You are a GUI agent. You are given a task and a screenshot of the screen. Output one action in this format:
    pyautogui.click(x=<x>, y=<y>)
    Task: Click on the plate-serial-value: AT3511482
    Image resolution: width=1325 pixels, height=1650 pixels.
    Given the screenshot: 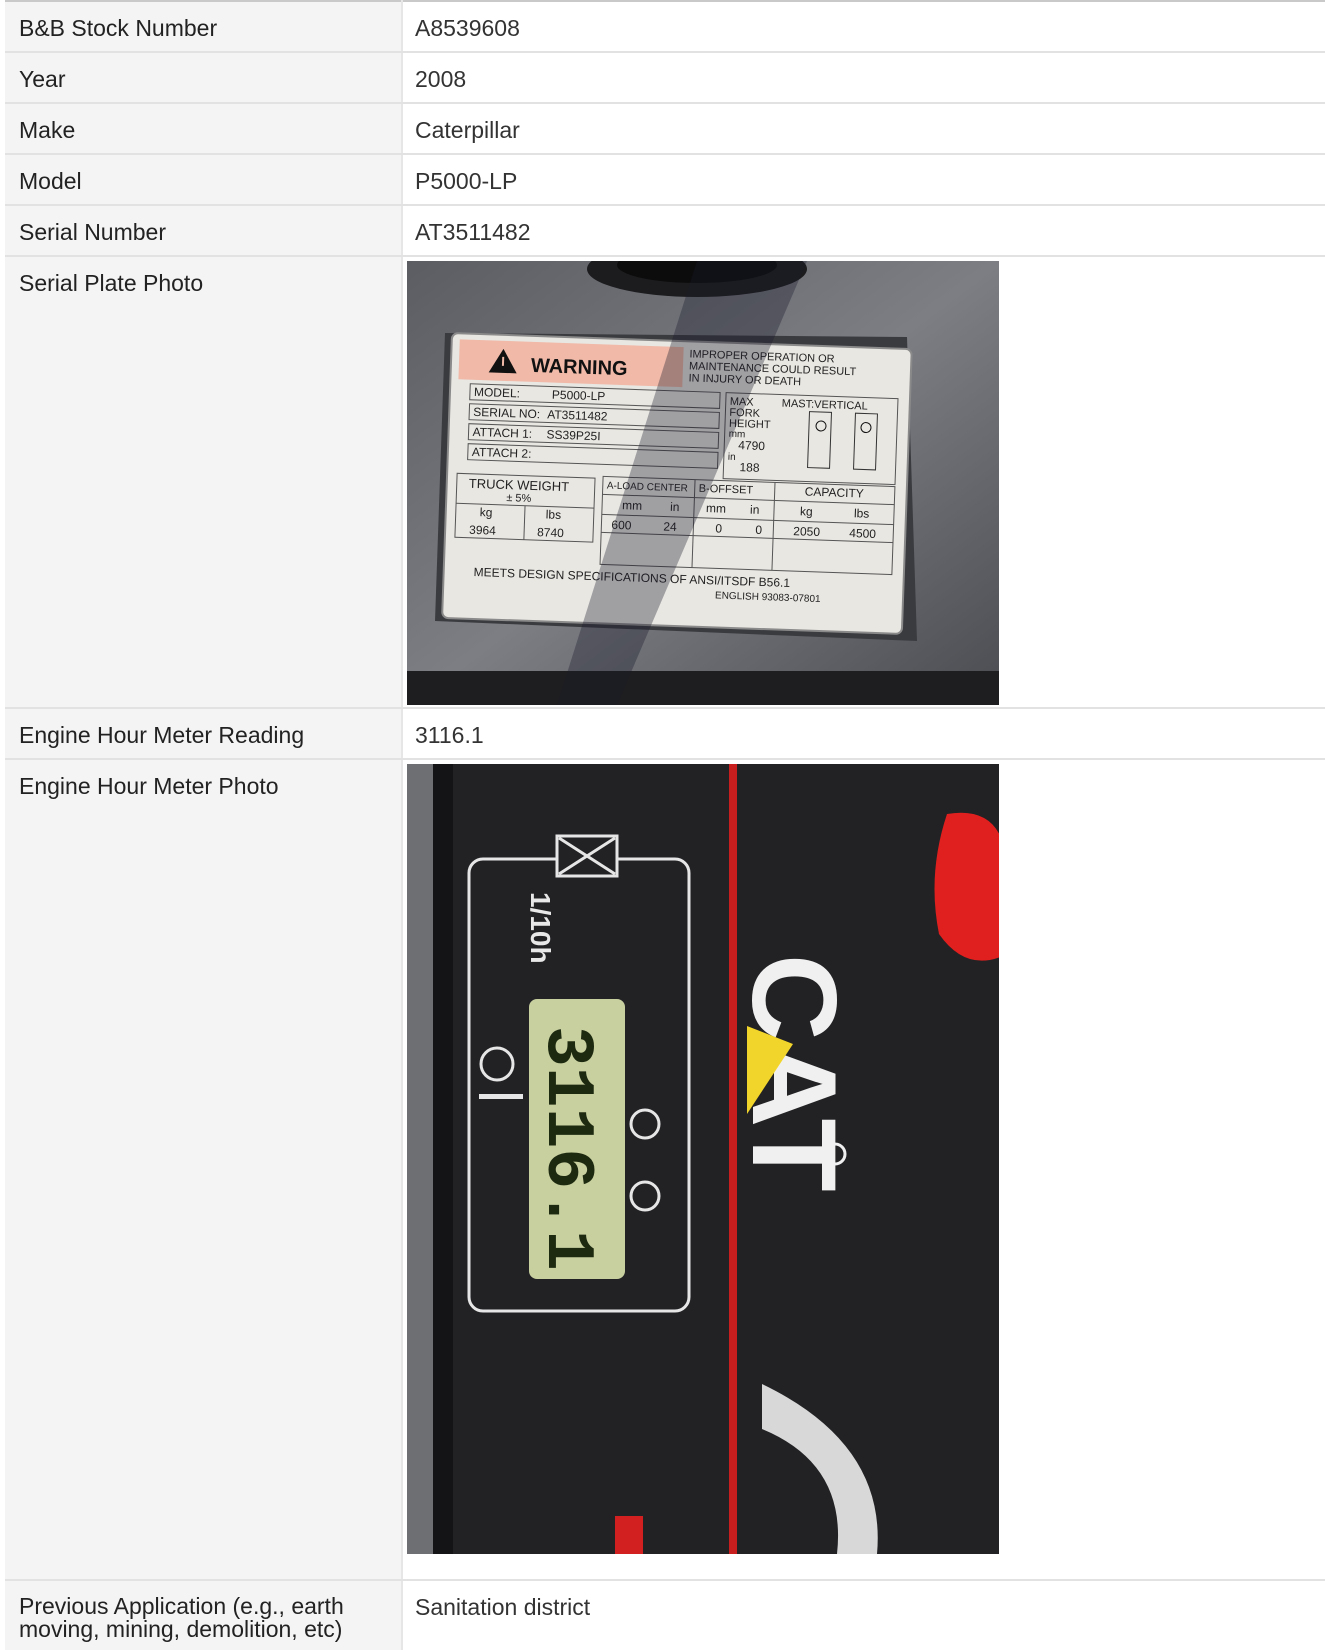 What is the action you would take?
    pyautogui.click(x=577, y=415)
    